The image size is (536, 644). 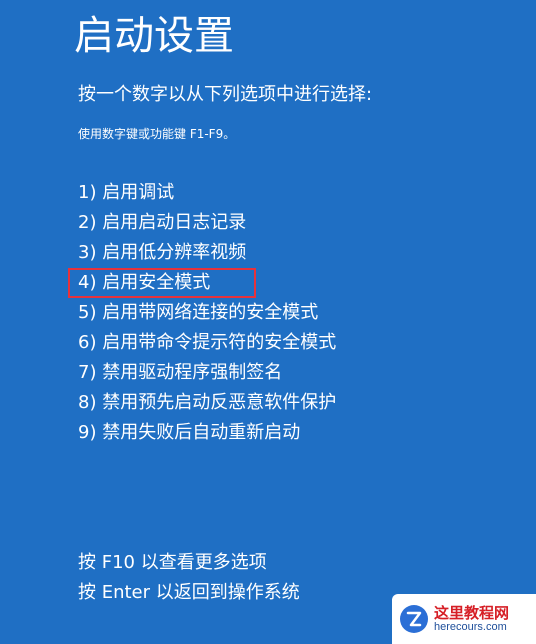 I want to click on option-disable-auto-restart: 9) 禁用失败后自动重新启动, so click(x=207, y=435).